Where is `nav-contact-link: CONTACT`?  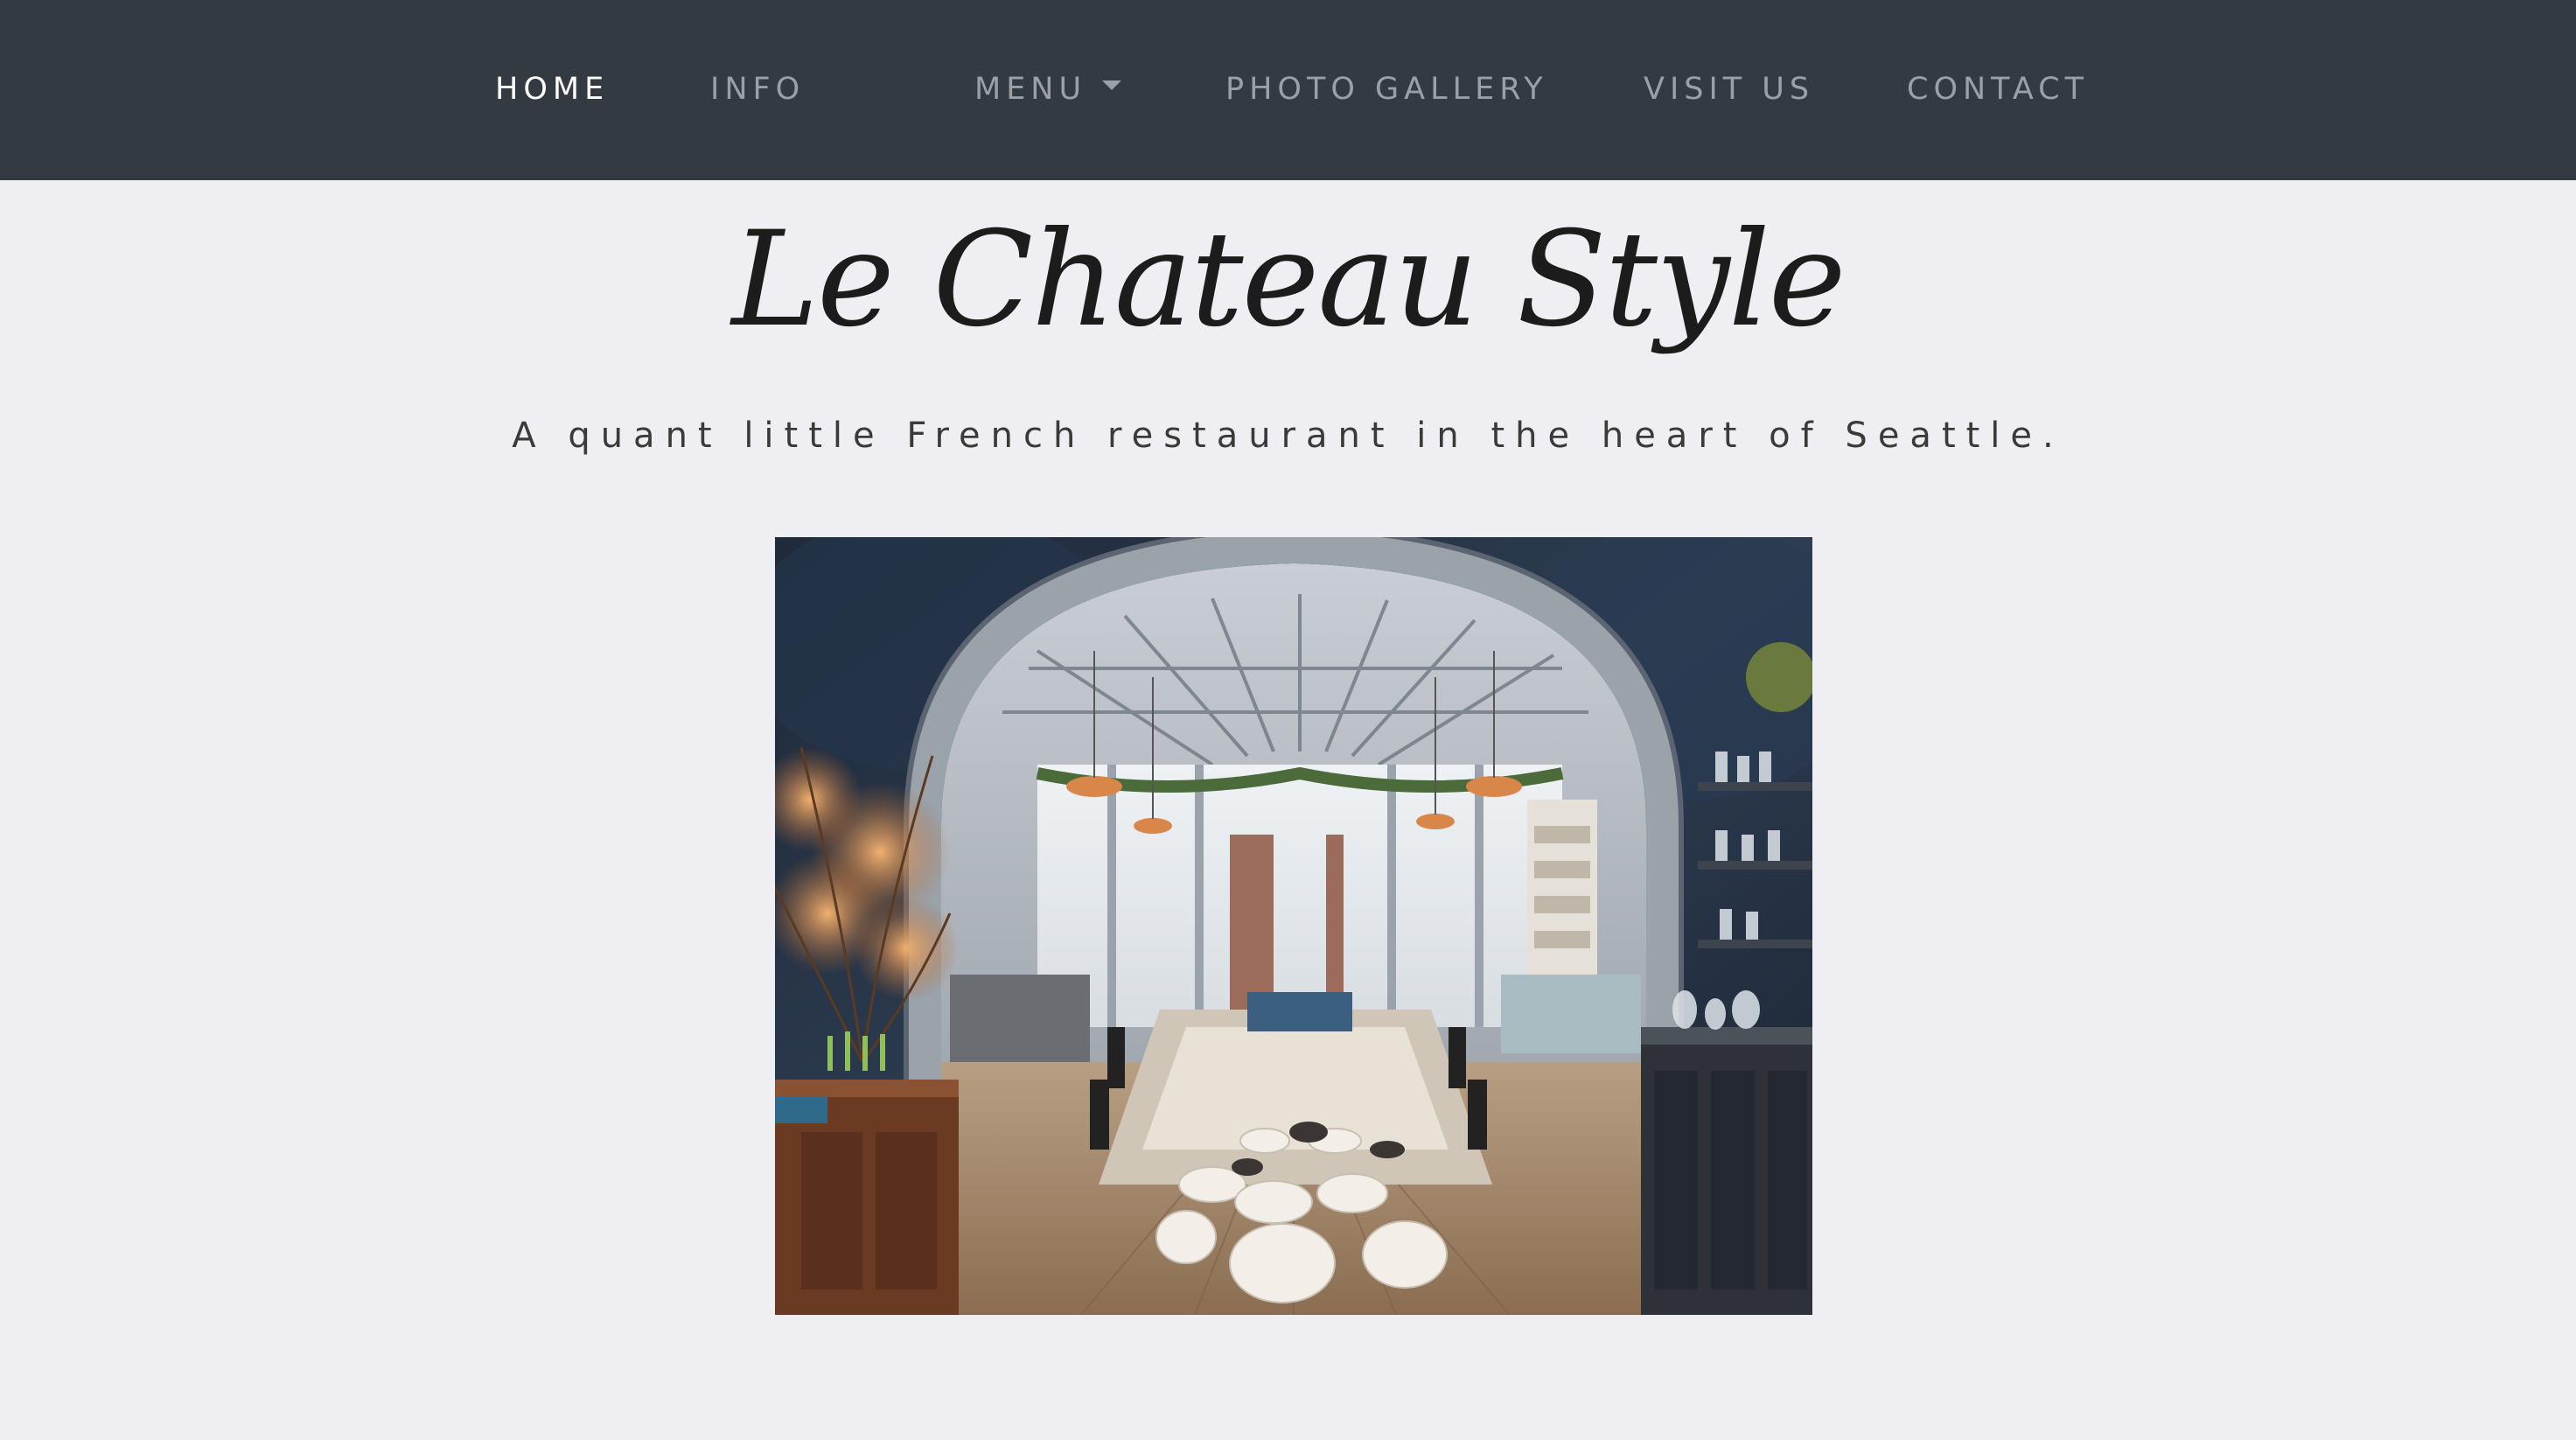
nav-contact-link: CONTACT is located at coordinates (1998, 89).